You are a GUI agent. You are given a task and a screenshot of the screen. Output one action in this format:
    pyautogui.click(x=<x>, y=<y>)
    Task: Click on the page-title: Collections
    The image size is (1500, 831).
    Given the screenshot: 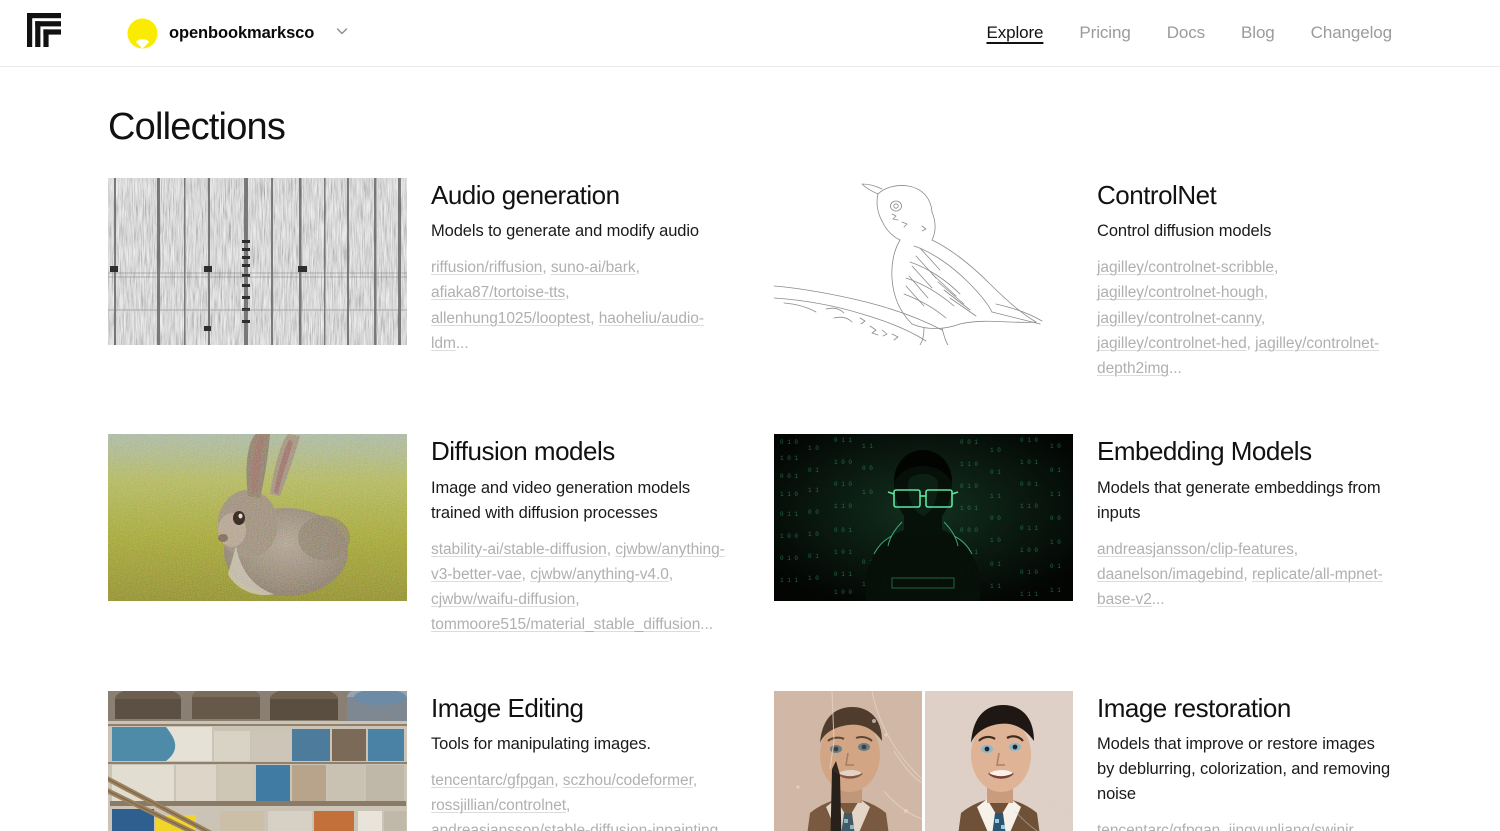 What is the action you would take?
    pyautogui.click(x=197, y=127)
    